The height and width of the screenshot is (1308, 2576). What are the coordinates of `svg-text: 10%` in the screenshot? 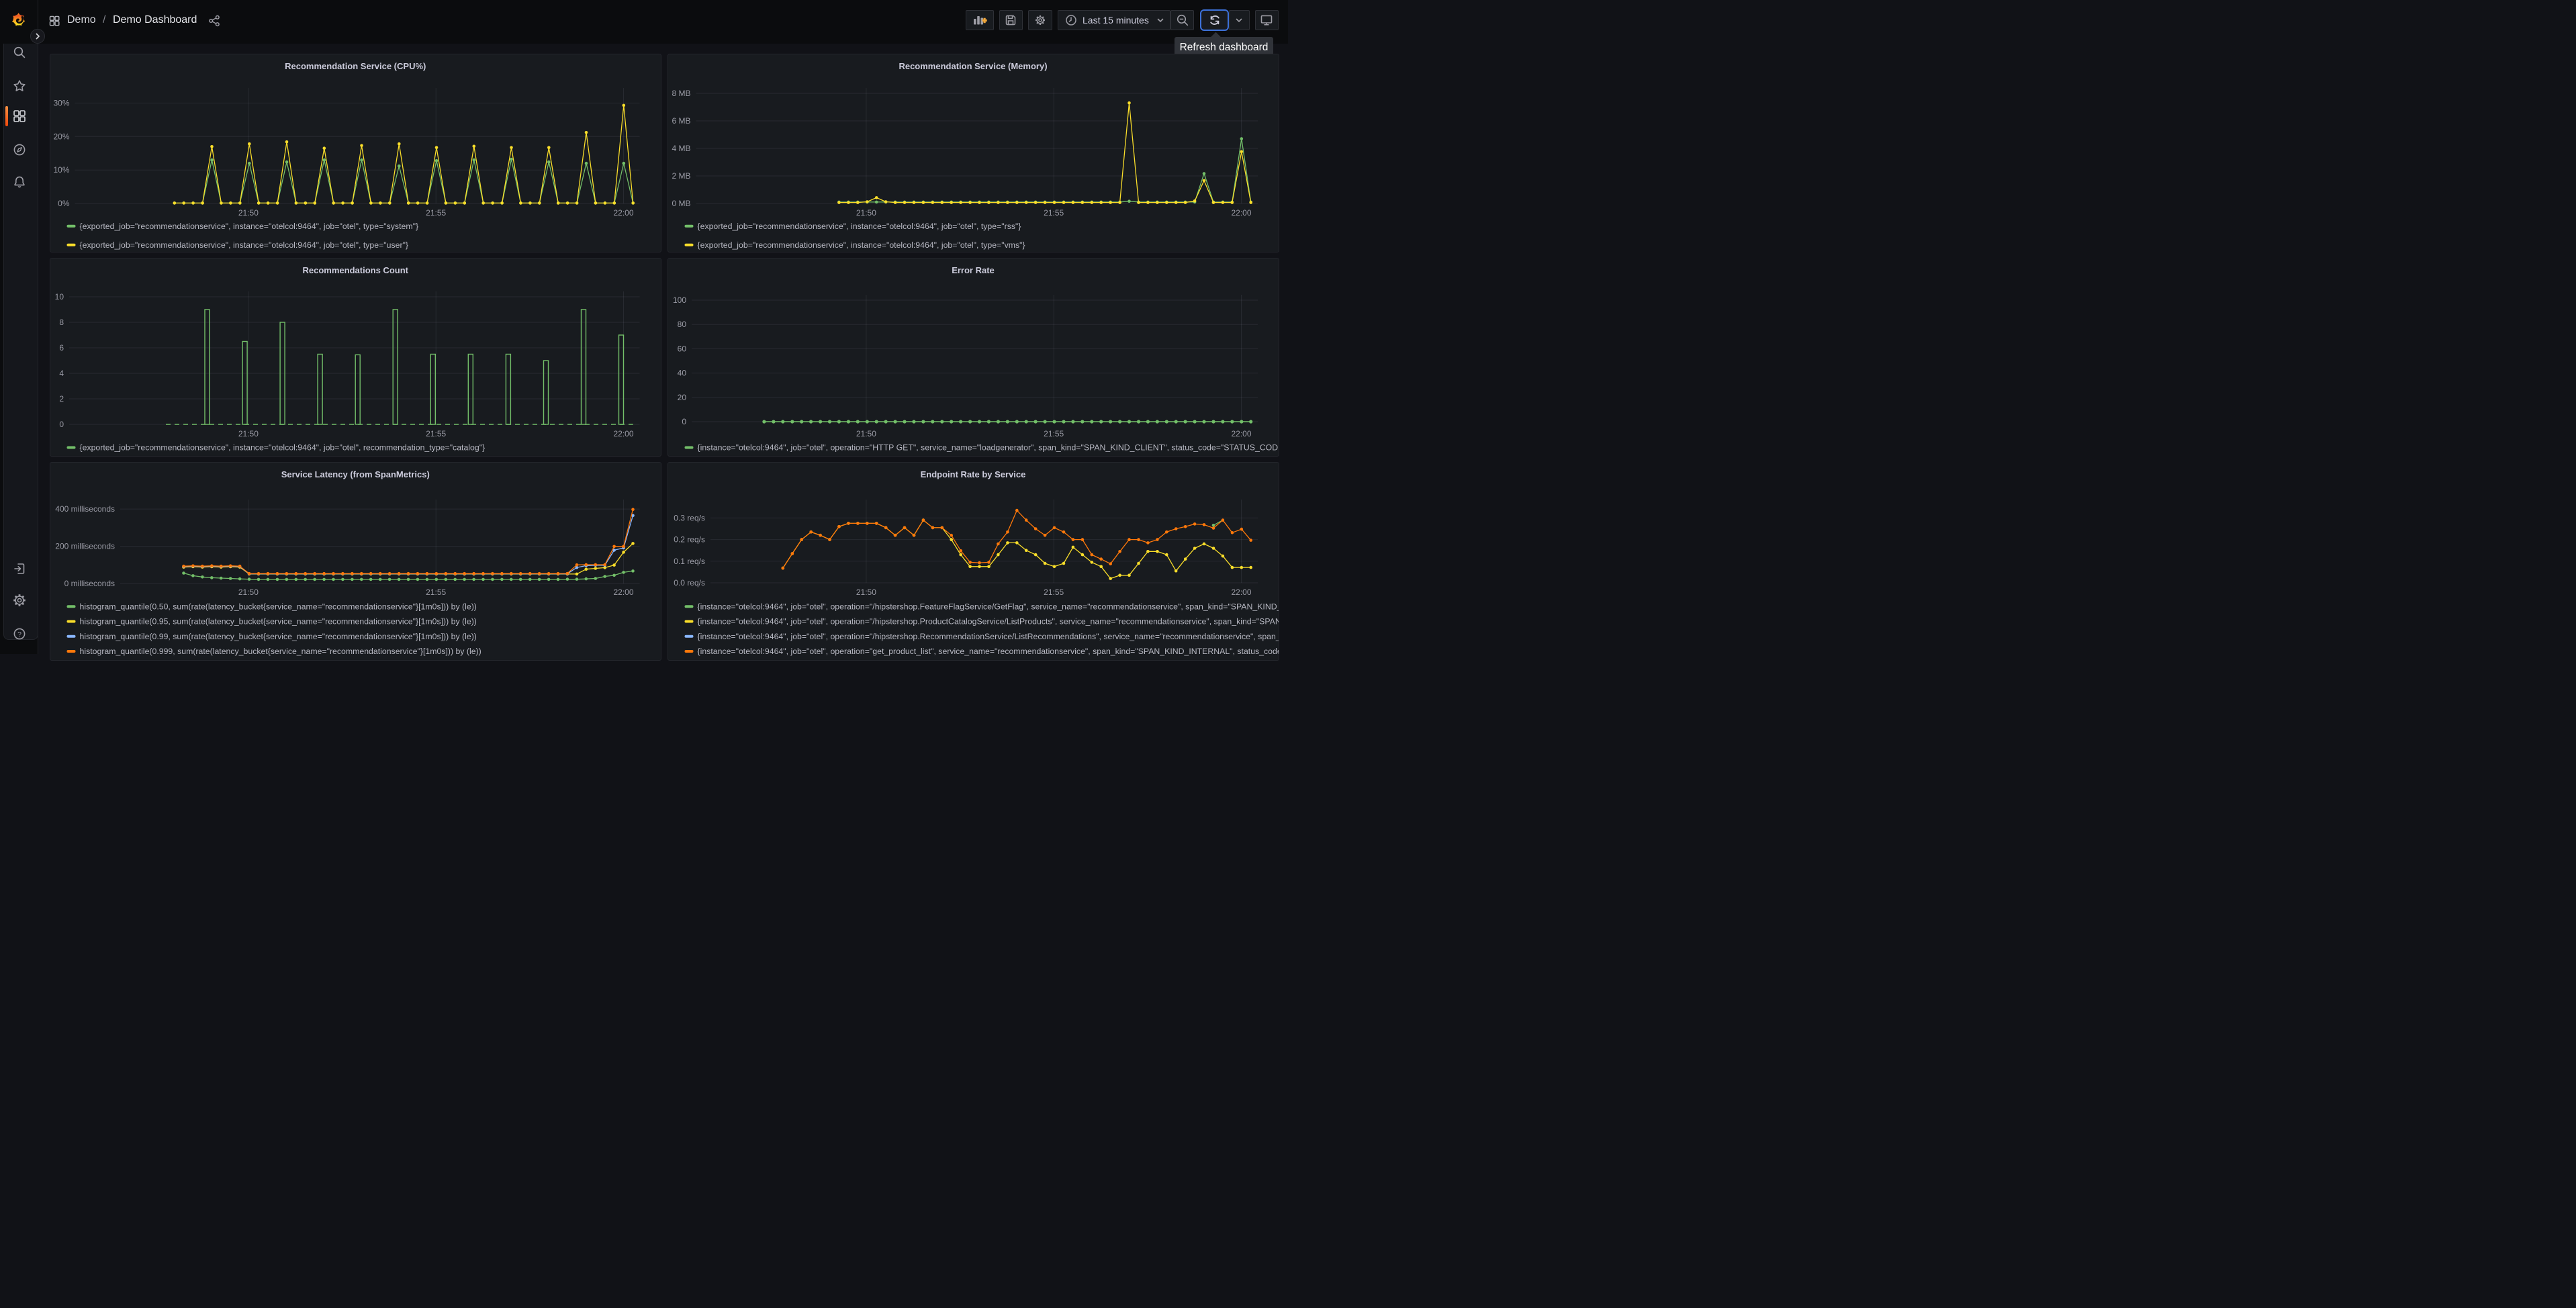 It's located at (61, 170).